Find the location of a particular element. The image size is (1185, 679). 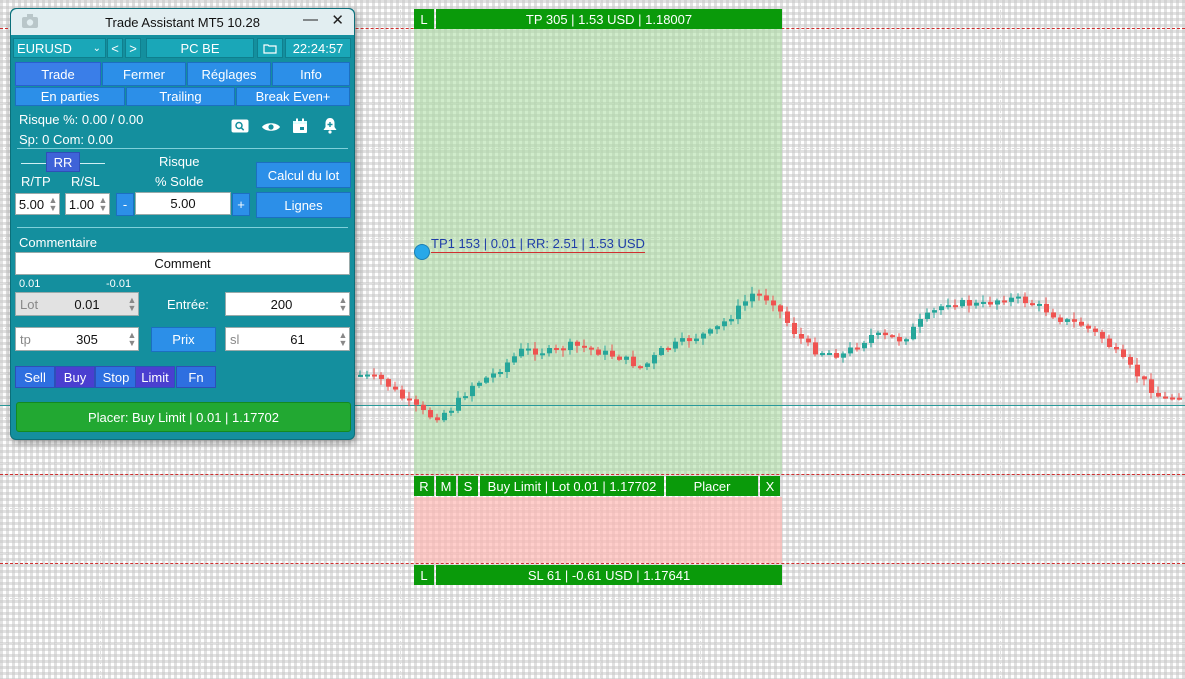

tp-stepper: tp 305 ▲ ▼ is located at coordinates (77, 339).